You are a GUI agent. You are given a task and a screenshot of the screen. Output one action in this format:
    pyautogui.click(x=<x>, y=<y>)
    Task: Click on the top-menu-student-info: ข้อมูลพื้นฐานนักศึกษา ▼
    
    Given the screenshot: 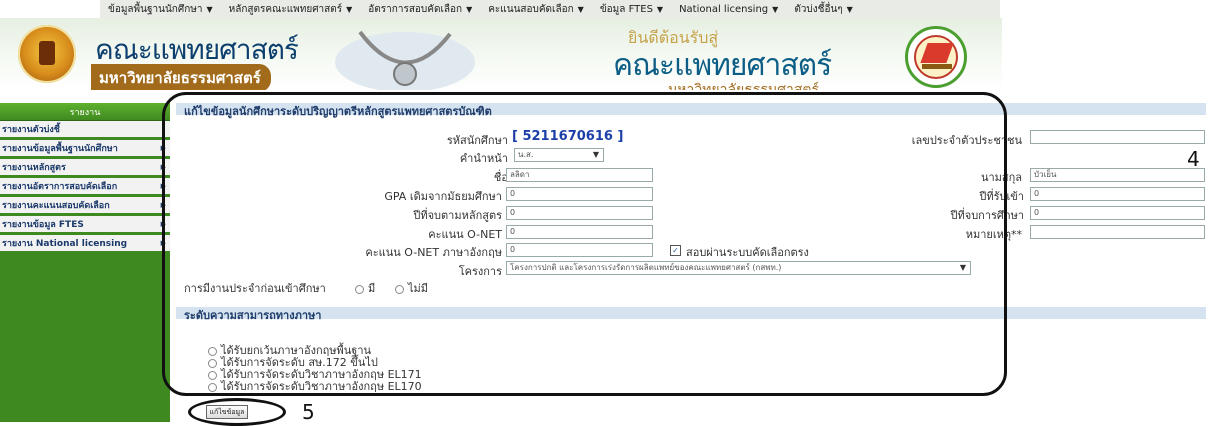 What is the action you would take?
    pyautogui.click(x=160, y=9)
    